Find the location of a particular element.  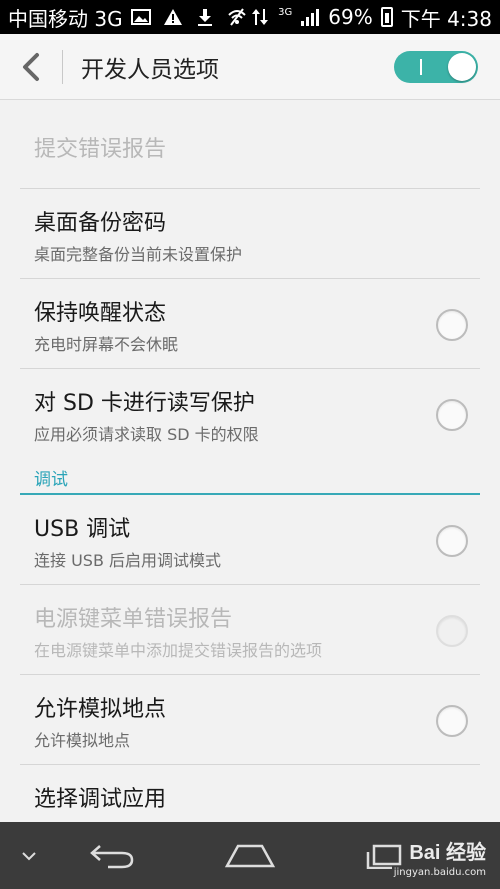

item-subtitle: 桌面完整备份当前未设置保护 is located at coordinates (138, 254).